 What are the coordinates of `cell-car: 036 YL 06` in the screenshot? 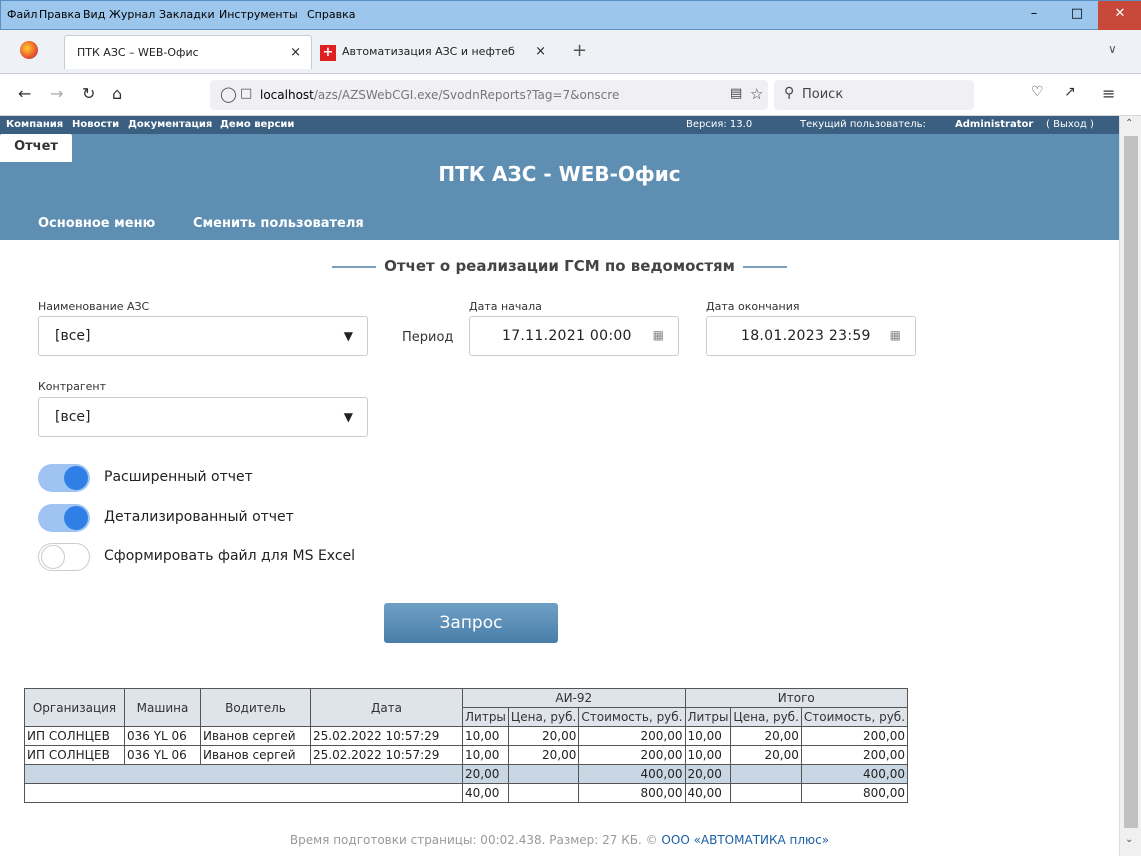 It's located at (162, 755).